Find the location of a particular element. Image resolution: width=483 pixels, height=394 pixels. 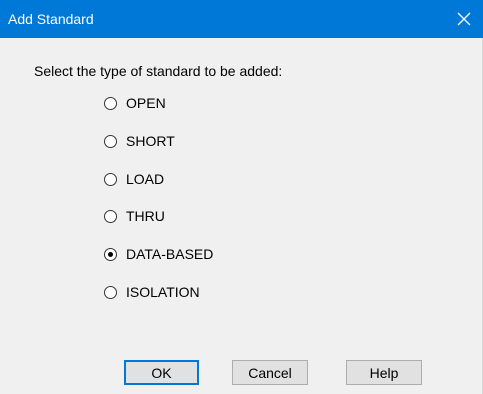

radio-label-load: LOAD is located at coordinates (145, 179).